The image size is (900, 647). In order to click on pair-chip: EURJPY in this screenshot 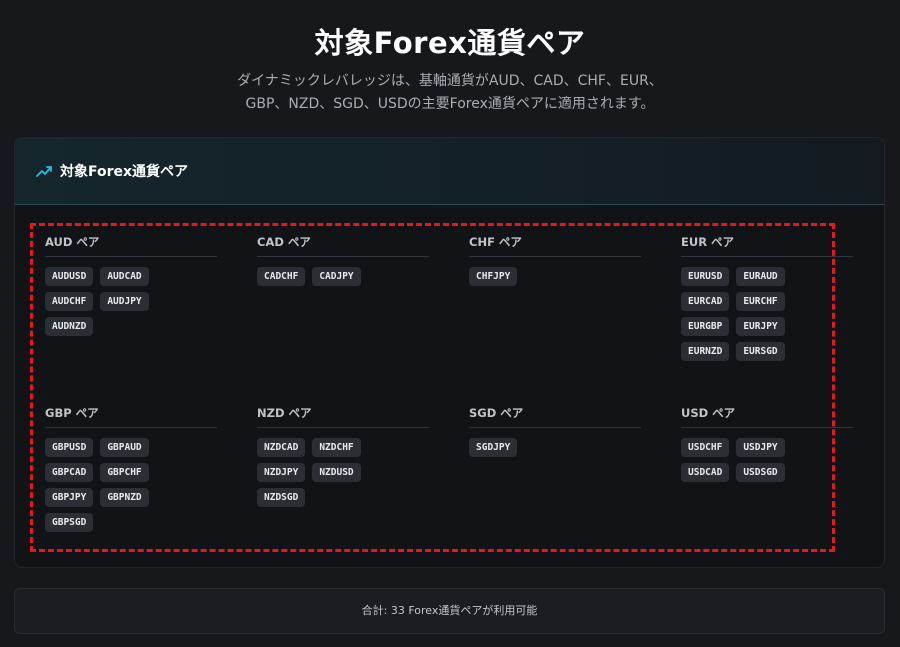, I will do `click(760, 326)`.